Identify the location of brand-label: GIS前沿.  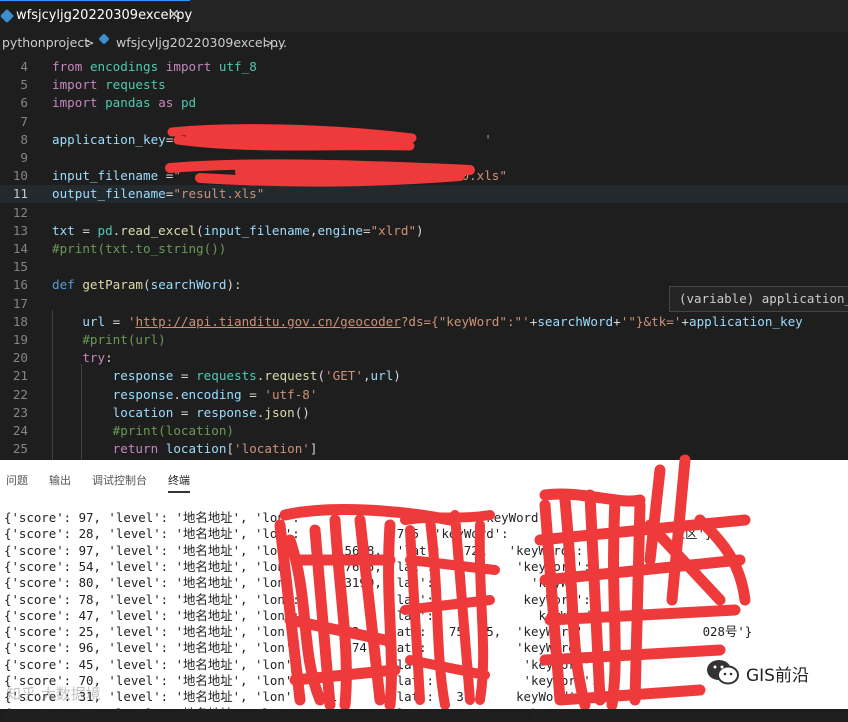
(777, 676).